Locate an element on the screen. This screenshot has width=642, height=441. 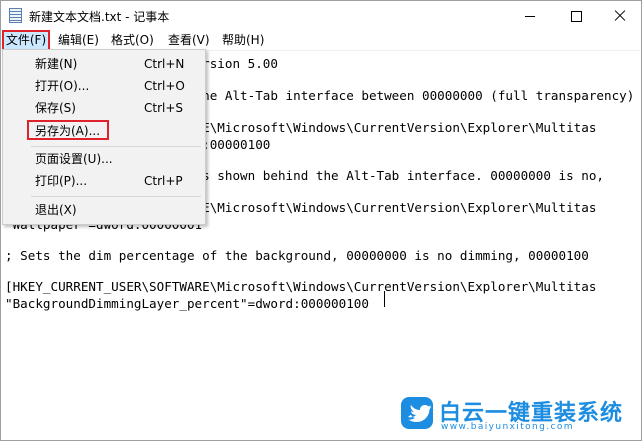
watermark-logo: 白云一键重装系统 www.baiyunxitong.com is located at coordinates (518, 413).